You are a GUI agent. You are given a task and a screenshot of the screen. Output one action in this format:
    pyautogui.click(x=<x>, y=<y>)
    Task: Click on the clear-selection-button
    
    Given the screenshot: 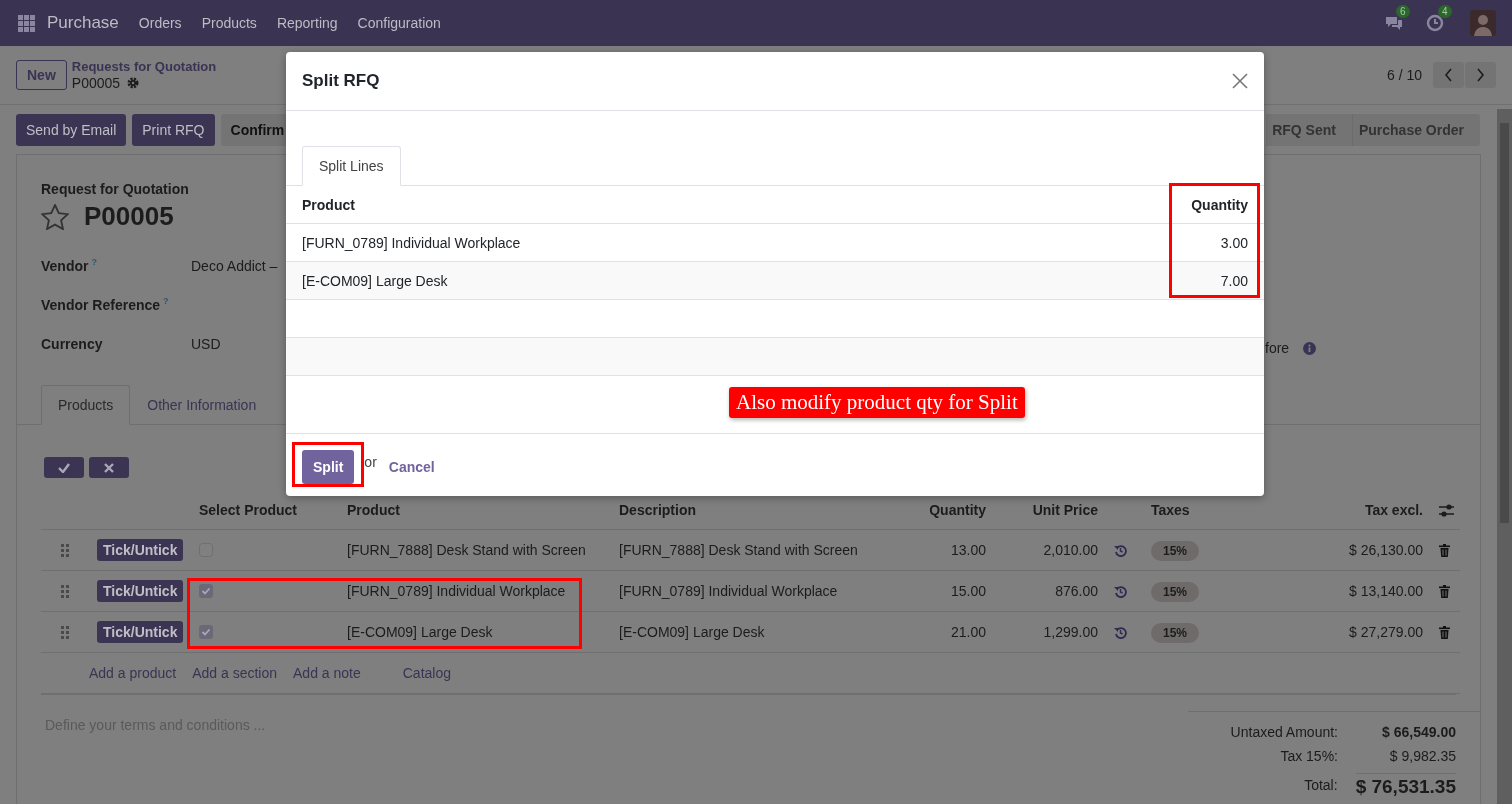 What is the action you would take?
    pyautogui.click(x=109, y=467)
    